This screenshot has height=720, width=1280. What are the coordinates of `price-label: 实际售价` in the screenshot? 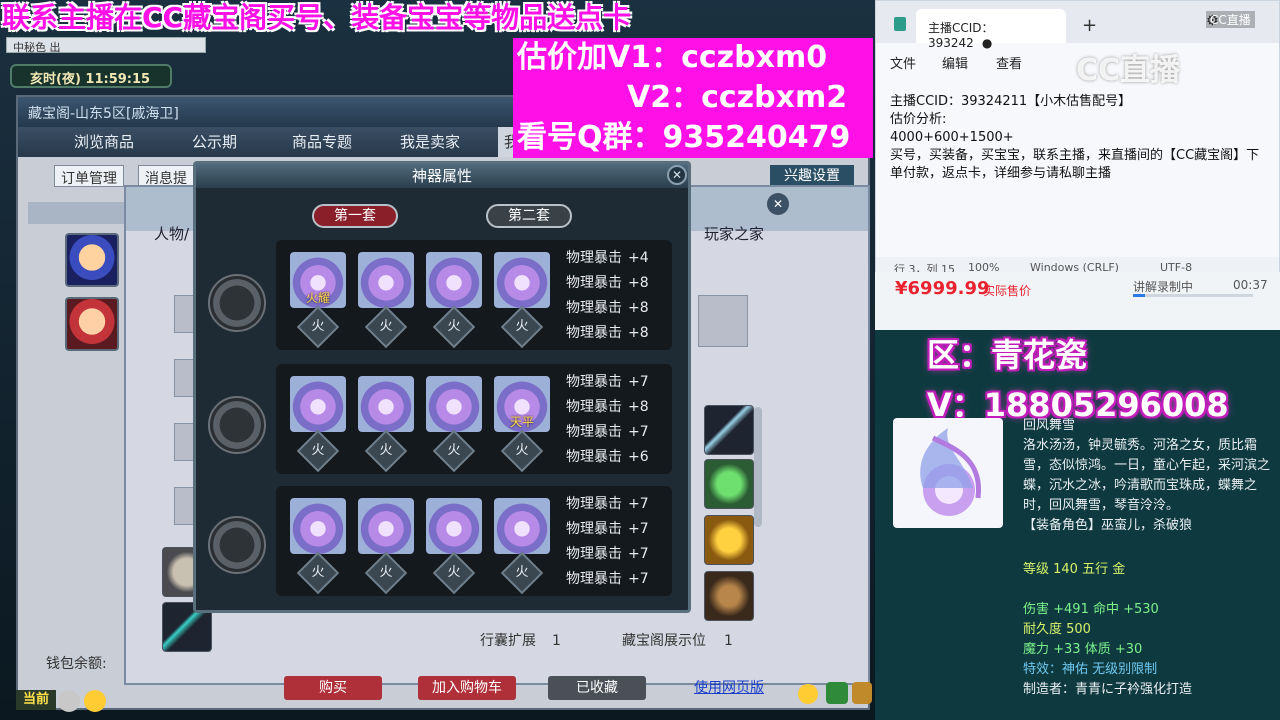 It's located at (1007, 291).